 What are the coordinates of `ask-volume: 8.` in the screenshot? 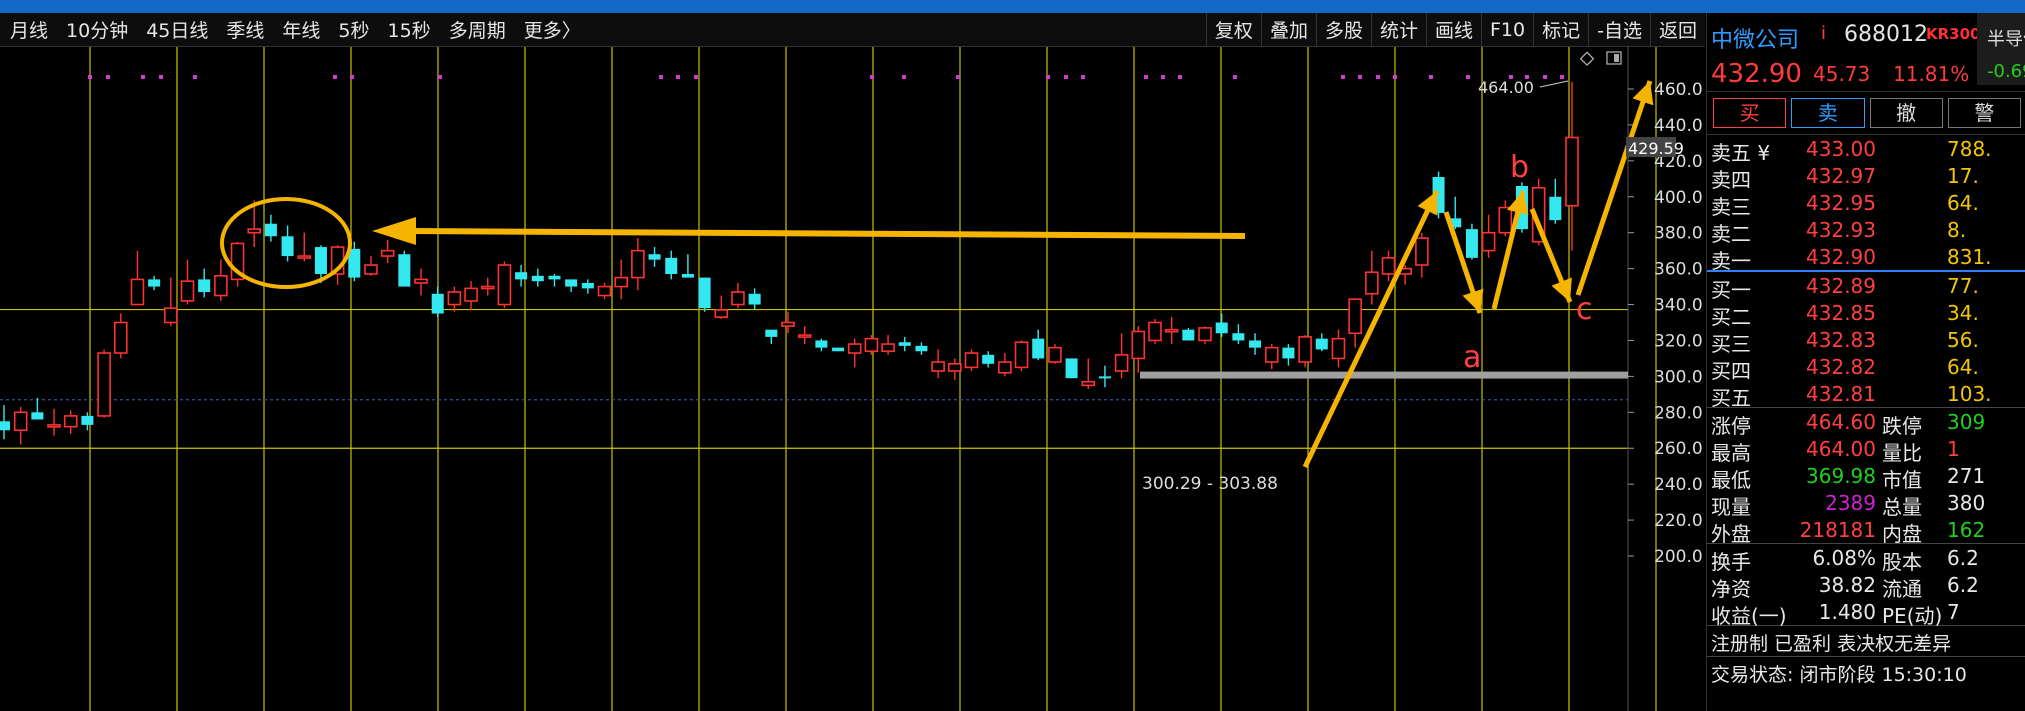 It's located at (1957, 230).